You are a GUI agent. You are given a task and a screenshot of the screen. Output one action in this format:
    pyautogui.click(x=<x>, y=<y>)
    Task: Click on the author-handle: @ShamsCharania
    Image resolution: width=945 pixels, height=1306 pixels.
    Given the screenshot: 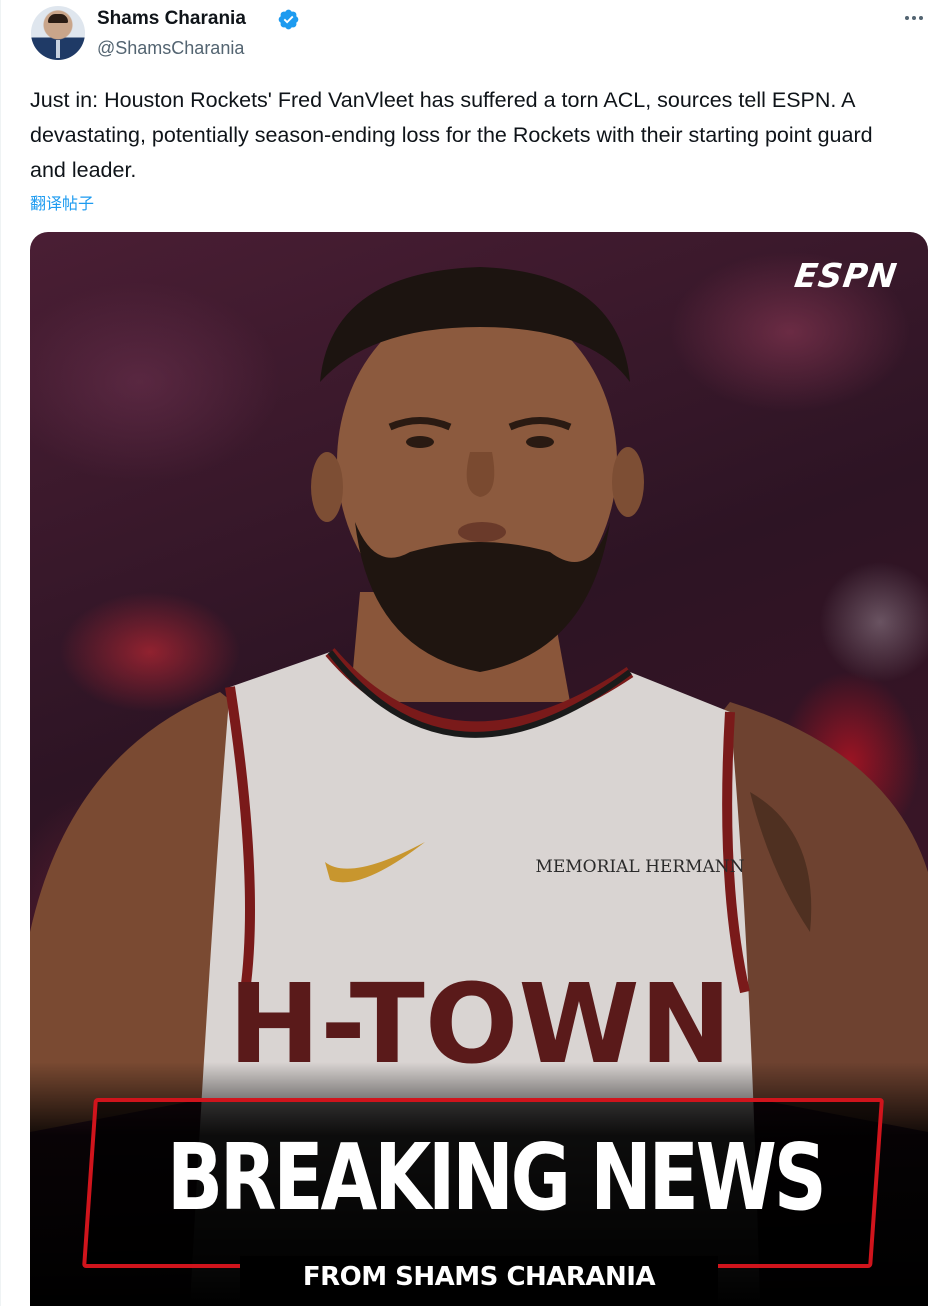 What is the action you would take?
    pyautogui.click(x=170, y=48)
    